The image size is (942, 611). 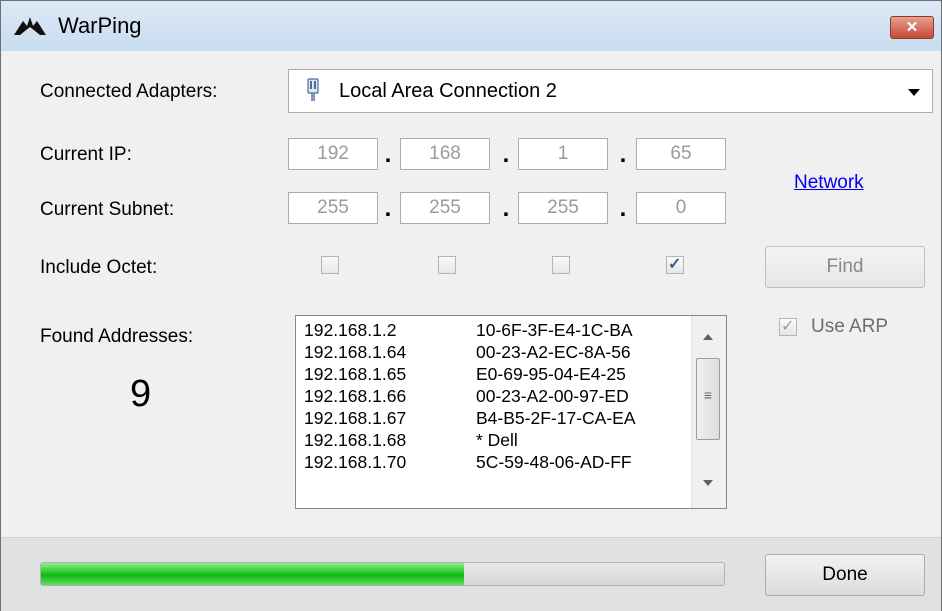 I want to click on found-addresses-label: Found Addresses:, so click(x=117, y=336).